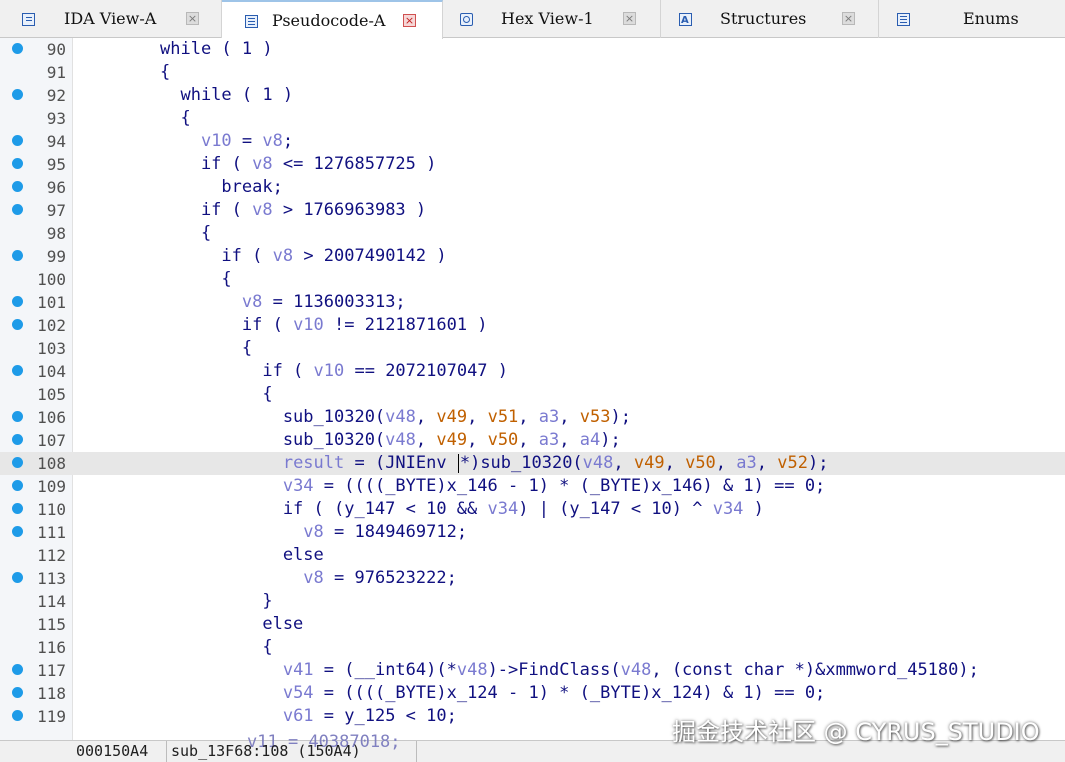  Describe the element at coordinates (532, 141) in the screenshot. I see `code-line: 94 v10 = v8;` at that location.